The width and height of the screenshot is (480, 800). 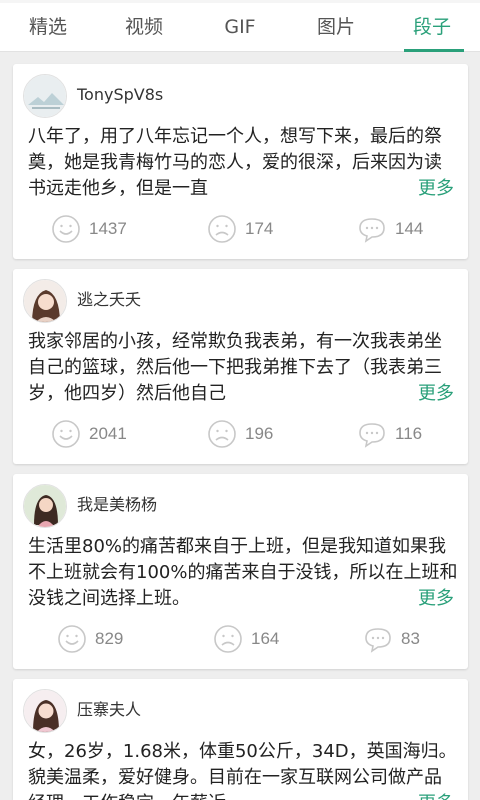 I want to click on like-count: 1437, so click(x=108, y=228).